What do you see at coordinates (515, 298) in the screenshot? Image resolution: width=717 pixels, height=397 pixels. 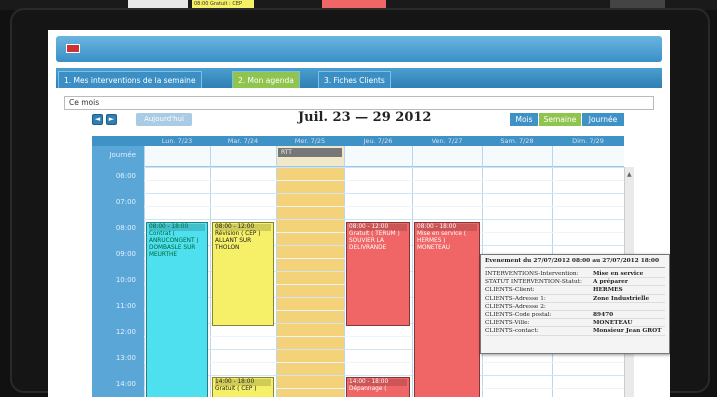 I see `tooltip-key: CLIENTS-Adresse 1:` at bounding box center [515, 298].